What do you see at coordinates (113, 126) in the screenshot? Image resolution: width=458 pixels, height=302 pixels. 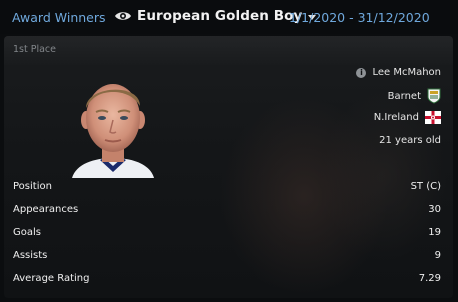 I see `player-face-image` at bounding box center [113, 126].